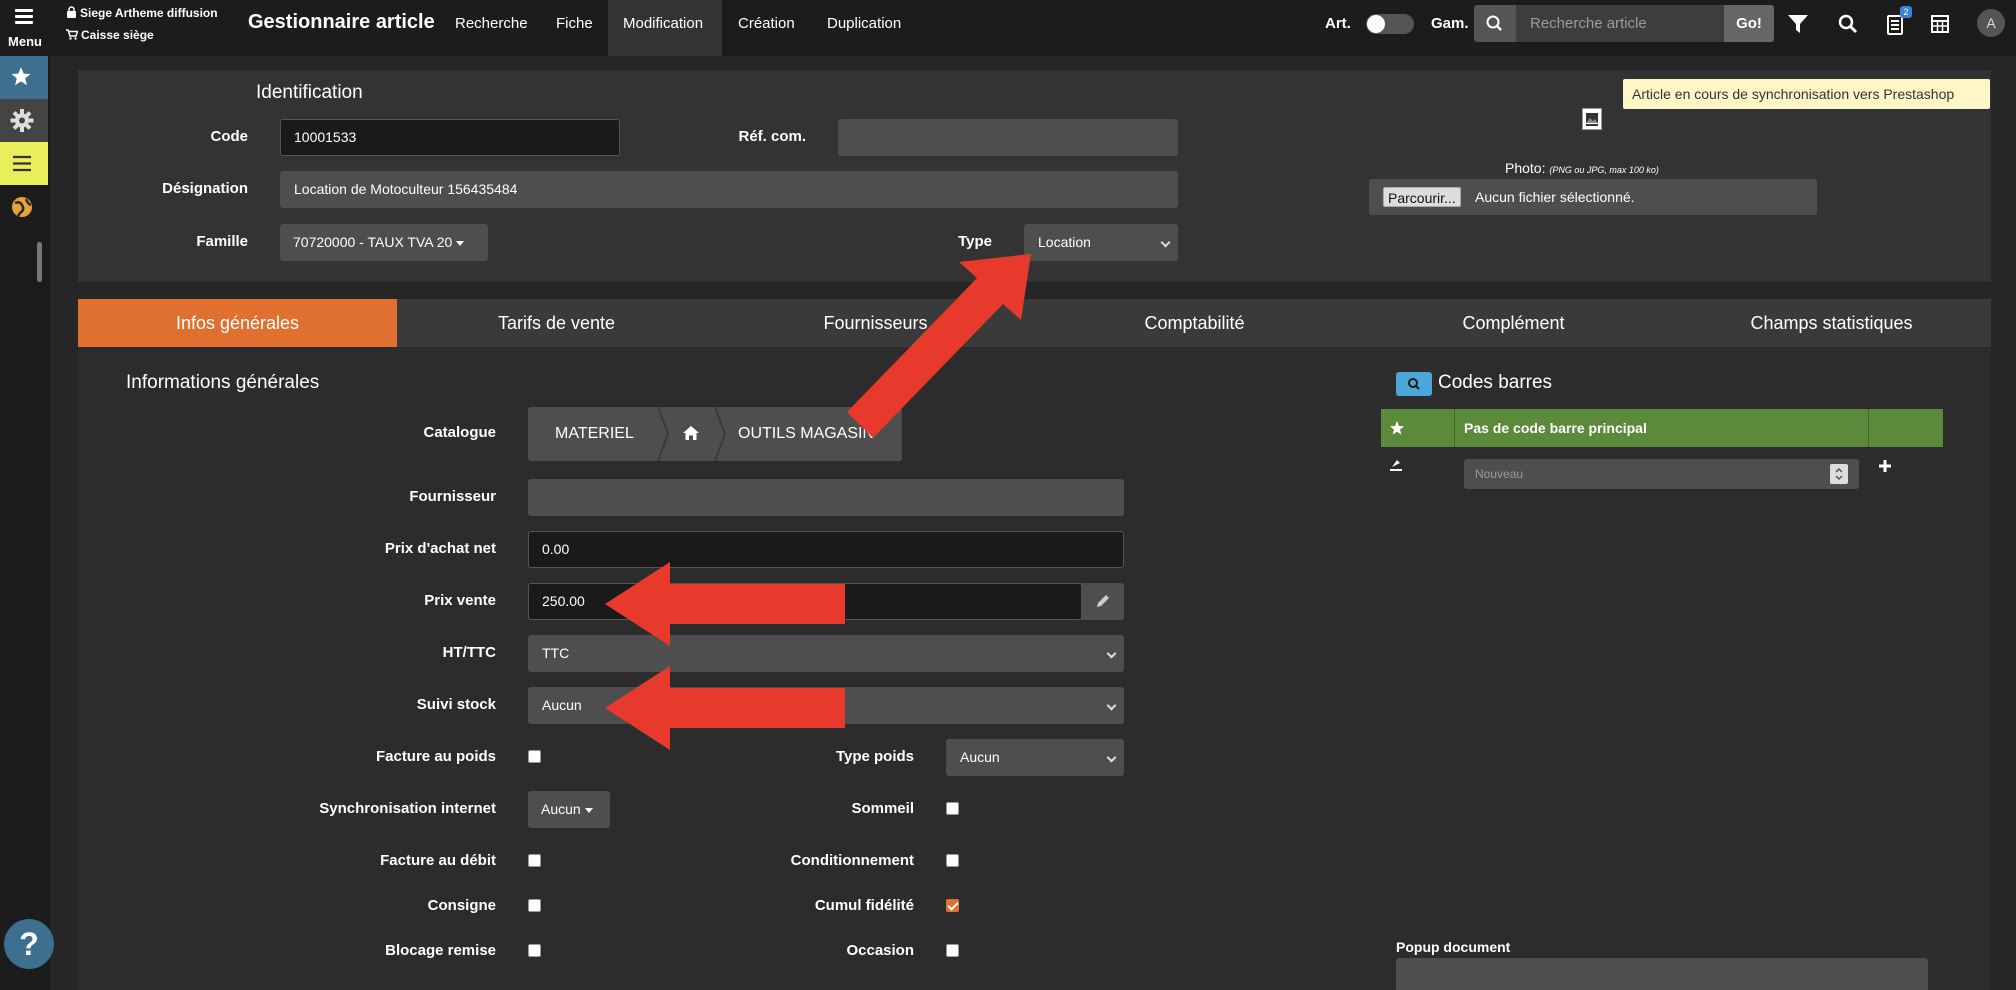 The height and width of the screenshot is (990, 2016). Describe the element at coordinates (534, 950) in the screenshot. I see `blocage-remise-checkbox` at that location.